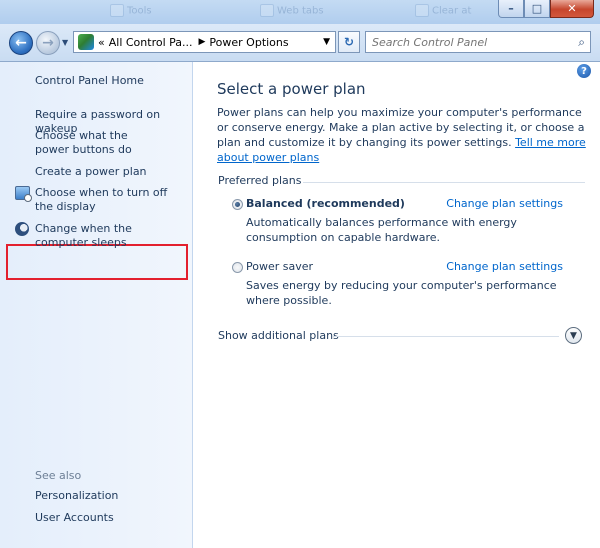 This screenshot has width=600, height=548. I want to click on show-additional-plans-label: Show additional plans, so click(278, 335).